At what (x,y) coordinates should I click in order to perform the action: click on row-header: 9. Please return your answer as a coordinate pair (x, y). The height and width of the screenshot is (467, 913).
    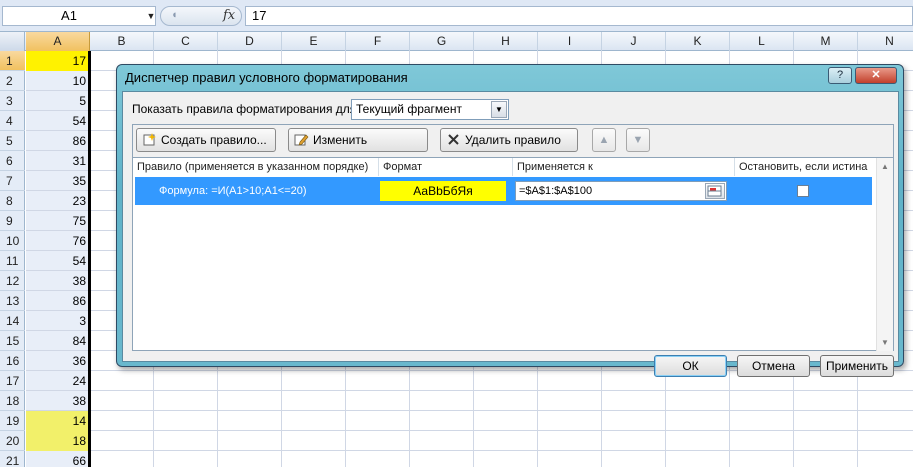
    Looking at the image, I should click on (12, 221).